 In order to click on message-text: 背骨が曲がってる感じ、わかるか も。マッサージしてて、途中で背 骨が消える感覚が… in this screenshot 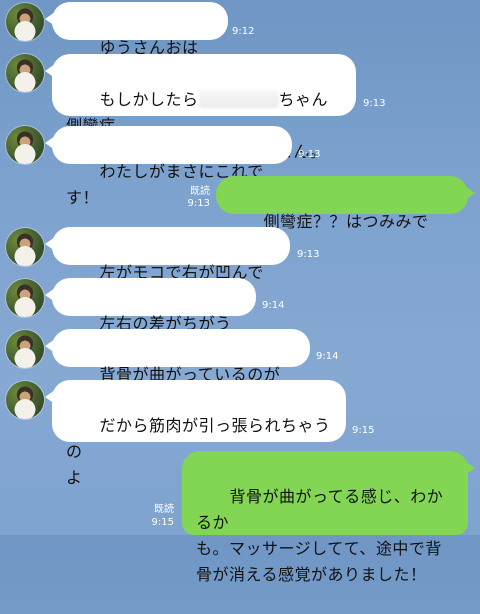, I will do `click(320, 535)`.